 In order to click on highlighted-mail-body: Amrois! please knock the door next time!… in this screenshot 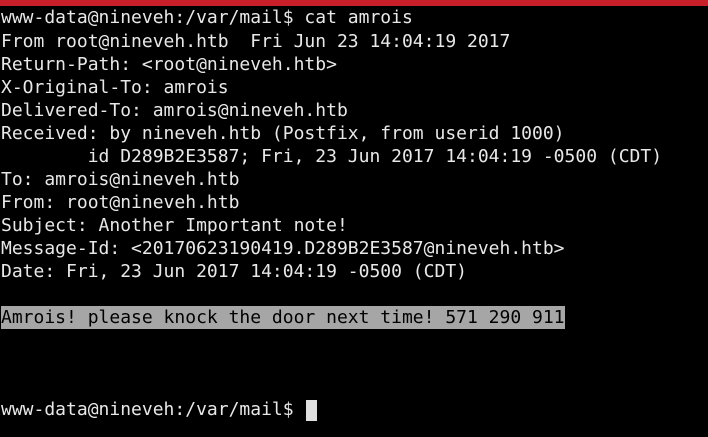, I will do `click(283, 317)`.